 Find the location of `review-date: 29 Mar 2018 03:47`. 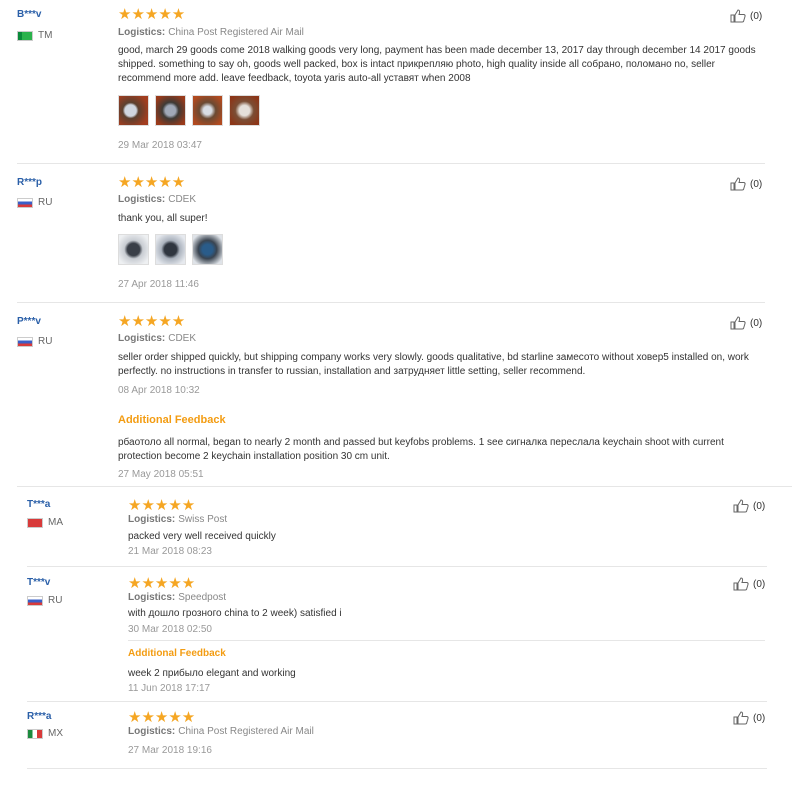

review-date: 29 Mar 2018 03:47 is located at coordinates (160, 145).